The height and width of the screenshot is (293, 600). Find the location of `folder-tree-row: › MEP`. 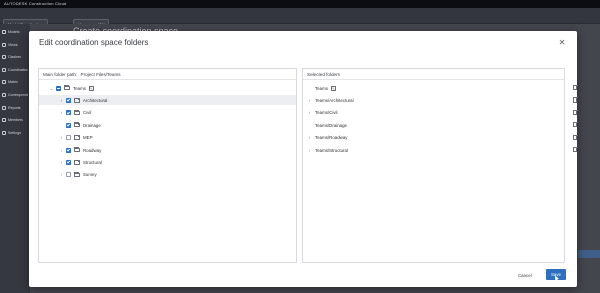

folder-tree-row: › MEP is located at coordinates (167, 138).